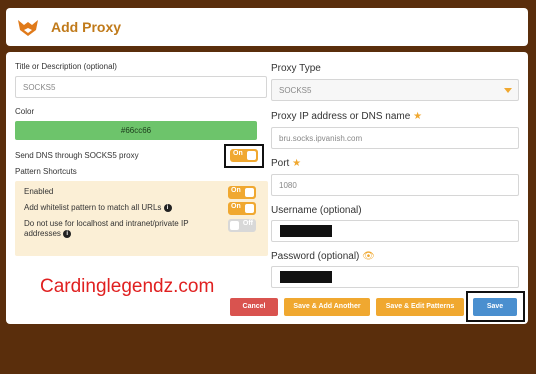 The image size is (536, 374). What do you see at coordinates (395, 277) in the screenshot?
I see `password-input` at bounding box center [395, 277].